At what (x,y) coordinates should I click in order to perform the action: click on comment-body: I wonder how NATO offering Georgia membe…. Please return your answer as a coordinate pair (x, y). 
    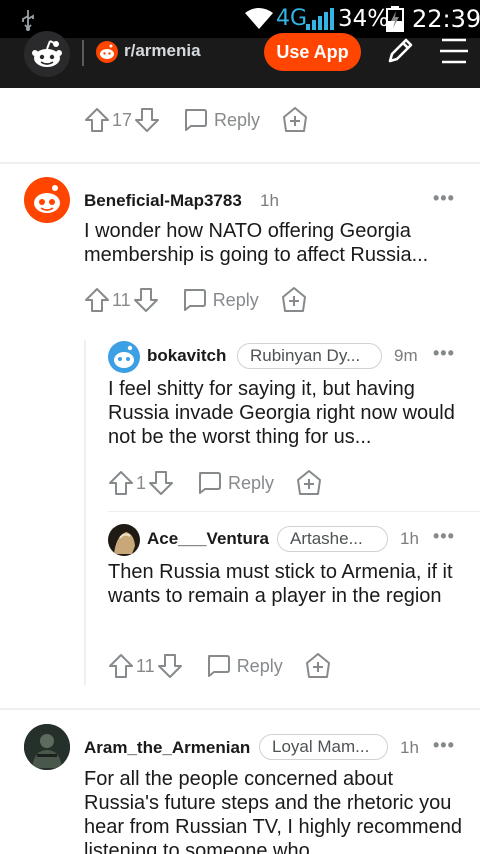
    Looking at the image, I should click on (256, 243).